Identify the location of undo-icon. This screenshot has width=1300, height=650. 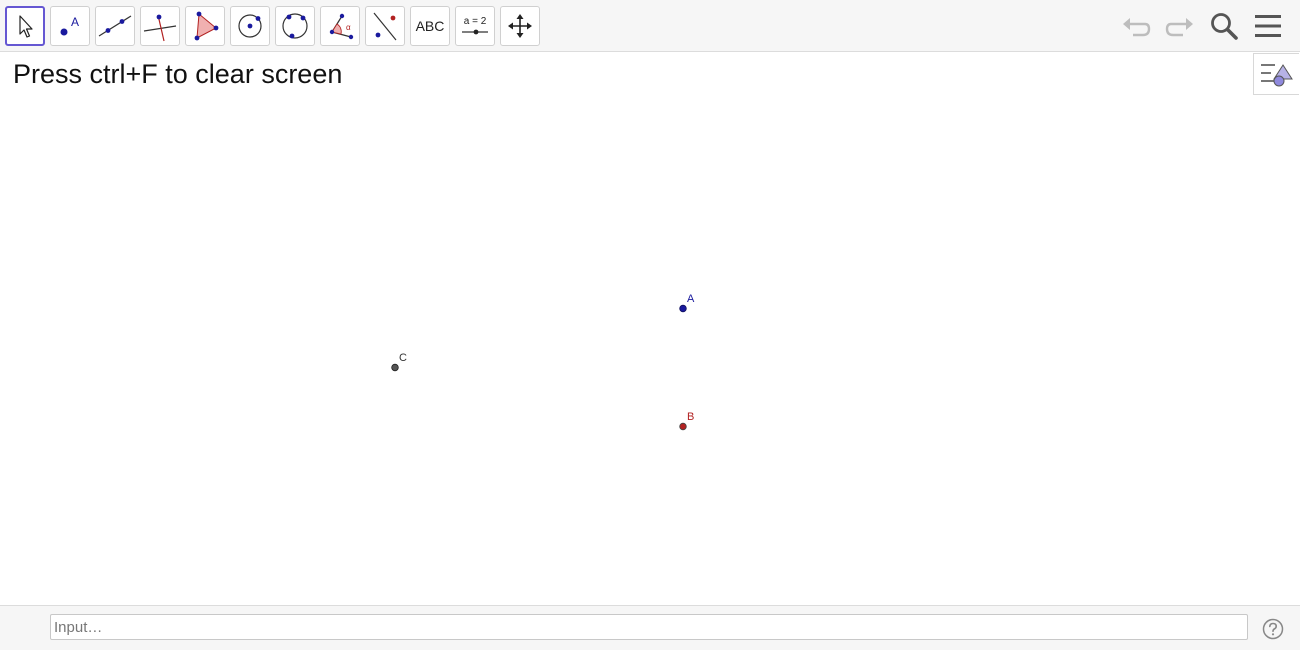
(1137, 27).